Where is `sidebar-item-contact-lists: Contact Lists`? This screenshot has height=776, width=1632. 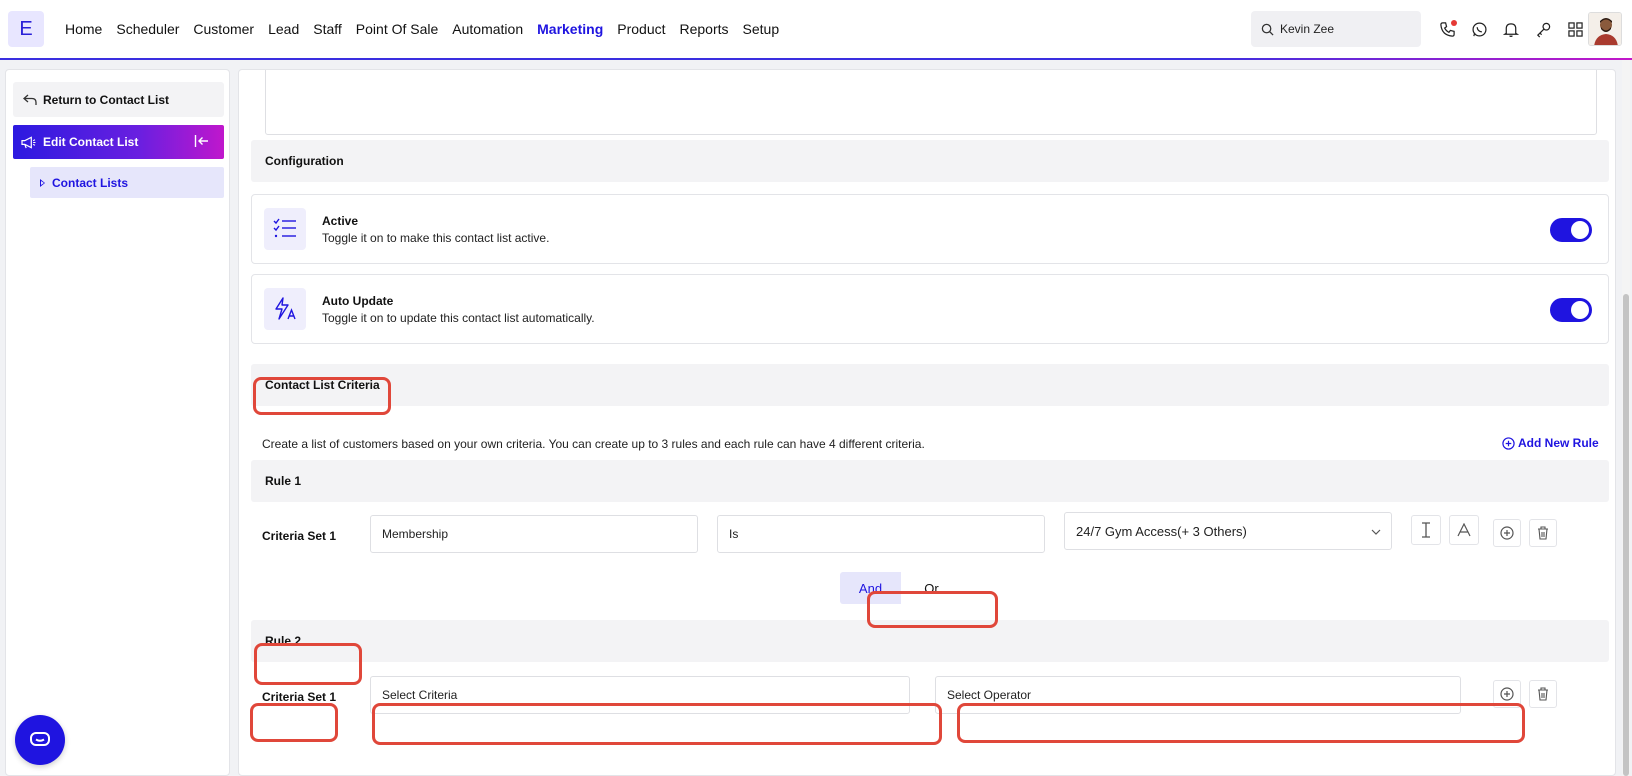 sidebar-item-contact-lists: Contact Lists is located at coordinates (127, 182).